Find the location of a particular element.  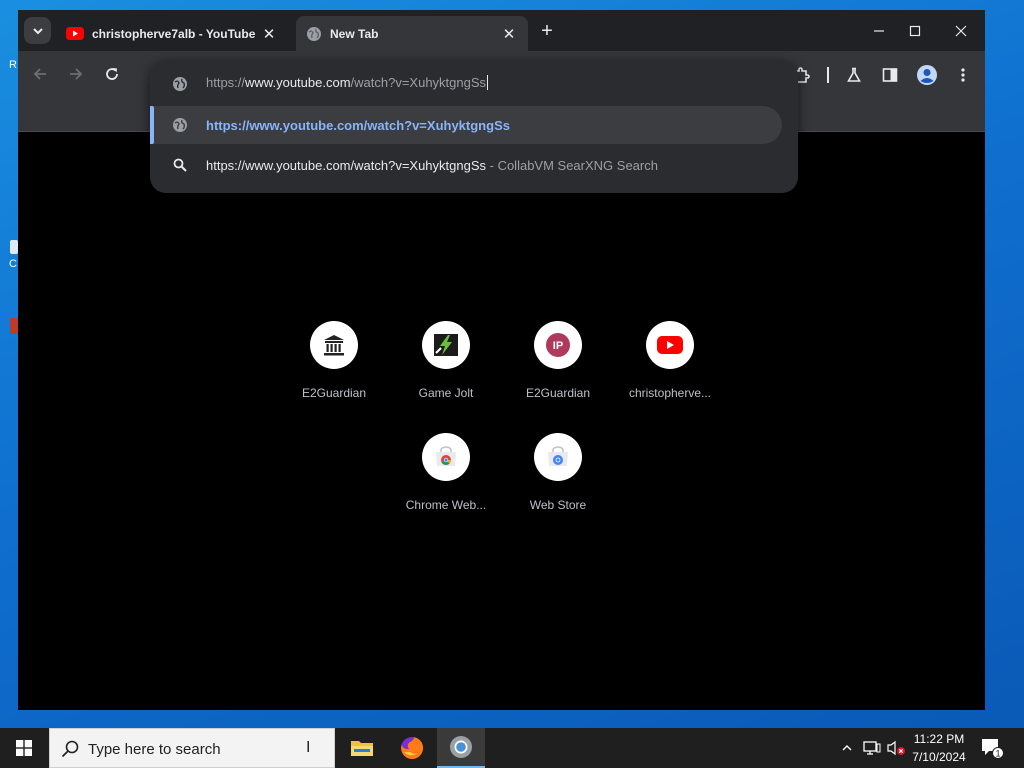

minimize-button is located at coordinates (879, 31).